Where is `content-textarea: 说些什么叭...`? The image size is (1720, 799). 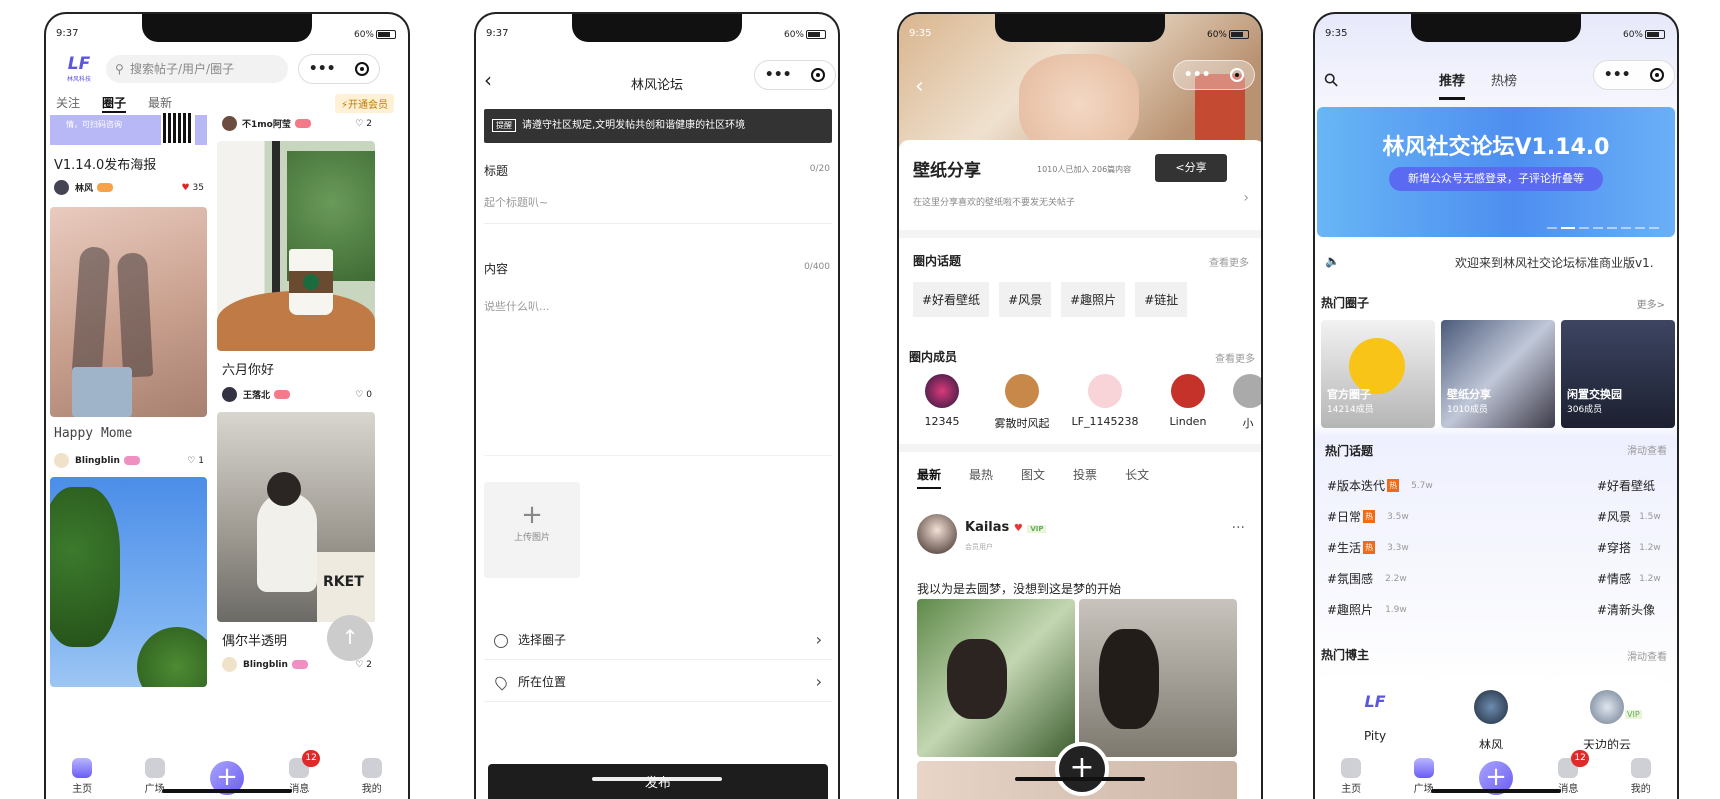 content-textarea: 说些什么叭... is located at coordinates (658, 371).